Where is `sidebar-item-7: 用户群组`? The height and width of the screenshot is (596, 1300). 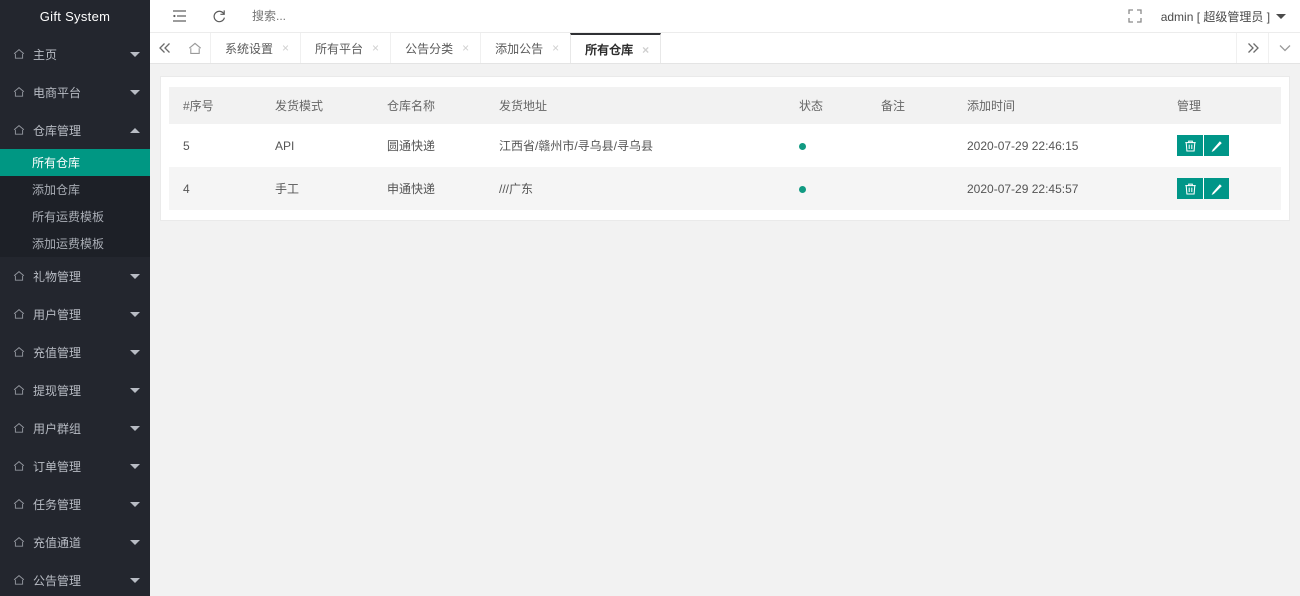
sidebar-item-7: 用户群组 is located at coordinates (75, 428).